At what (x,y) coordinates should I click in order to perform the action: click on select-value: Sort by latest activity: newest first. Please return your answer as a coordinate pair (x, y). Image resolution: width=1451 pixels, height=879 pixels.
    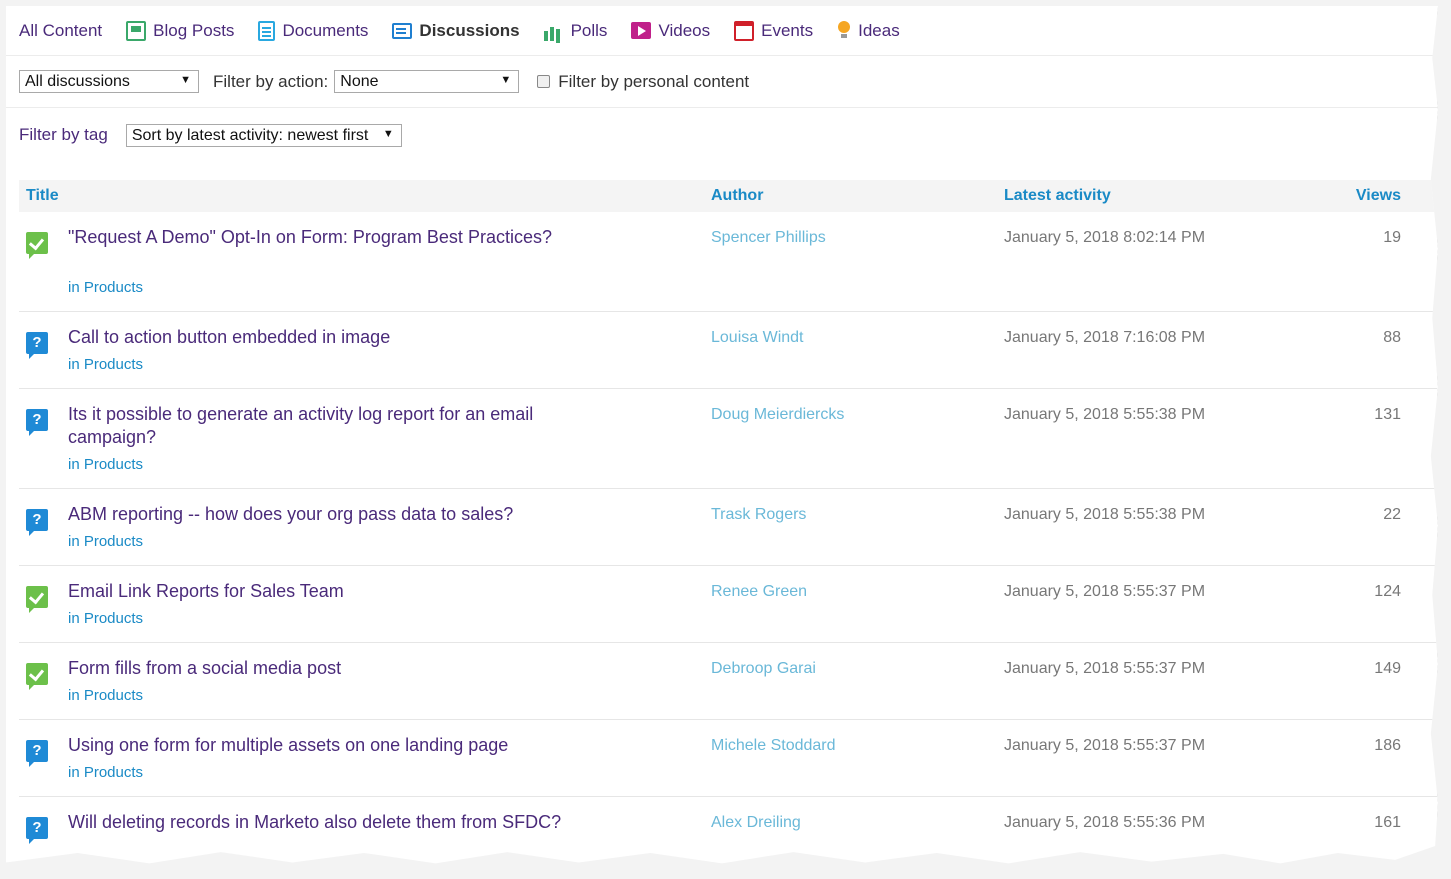
    Looking at the image, I should click on (250, 135).